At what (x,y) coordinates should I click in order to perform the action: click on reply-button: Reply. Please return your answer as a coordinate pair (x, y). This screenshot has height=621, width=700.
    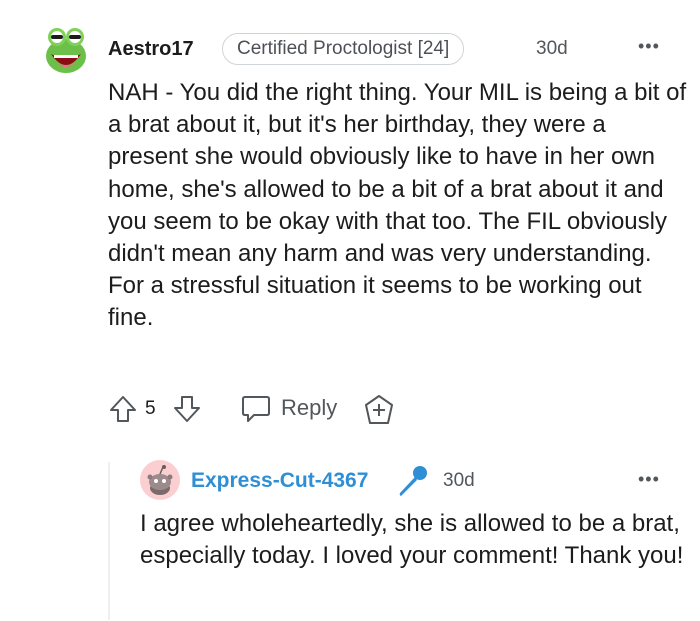
    Looking at the image, I should click on (309, 408).